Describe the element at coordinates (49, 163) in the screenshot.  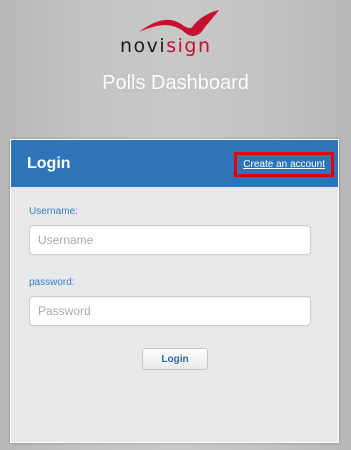
I see `login-panel-title: Login` at that location.